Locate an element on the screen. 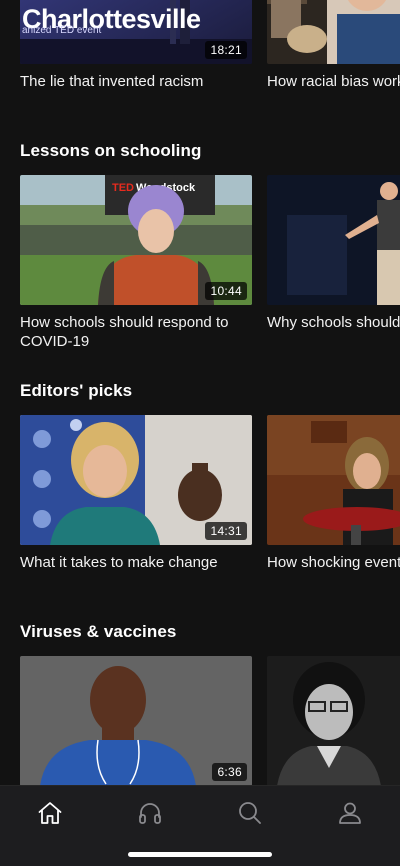  duration-badge: 14:31 is located at coordinates (226, 531).